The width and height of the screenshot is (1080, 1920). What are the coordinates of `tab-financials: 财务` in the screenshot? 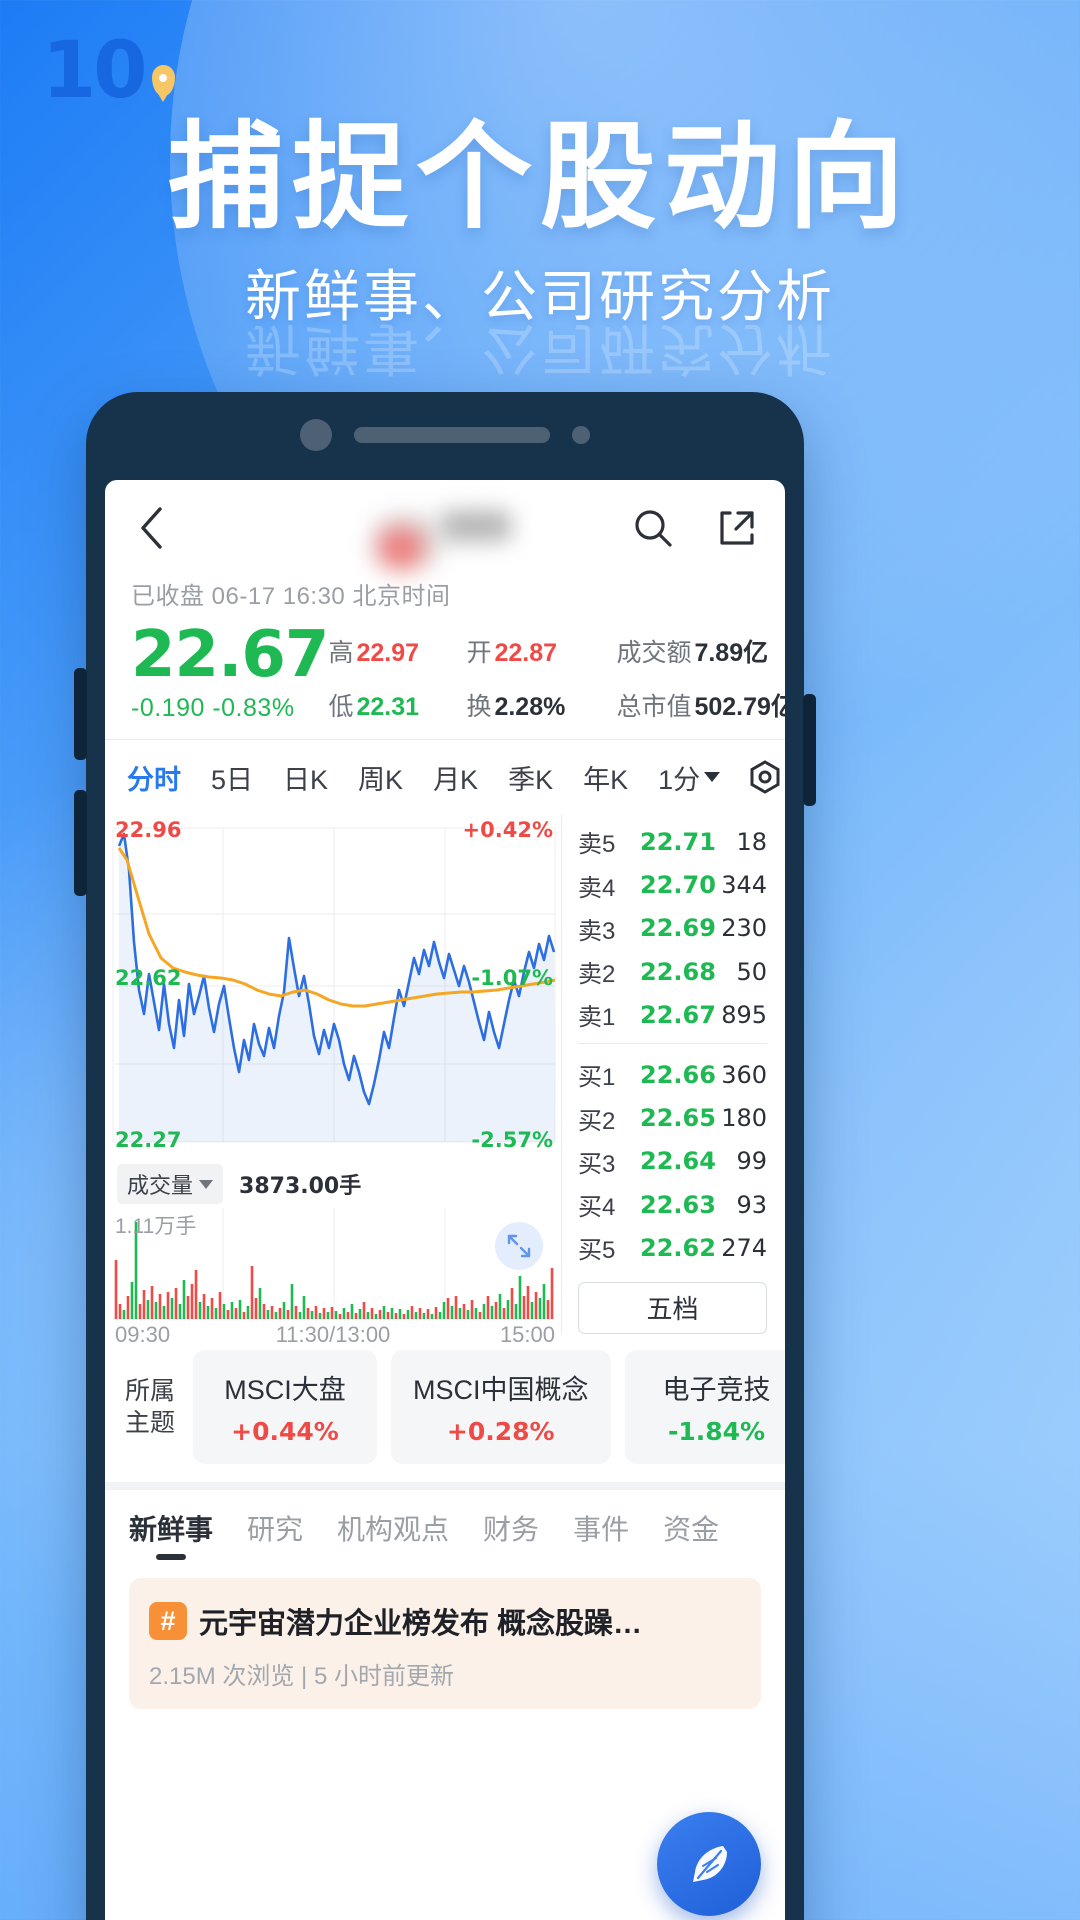 It's located at (511, 1536).